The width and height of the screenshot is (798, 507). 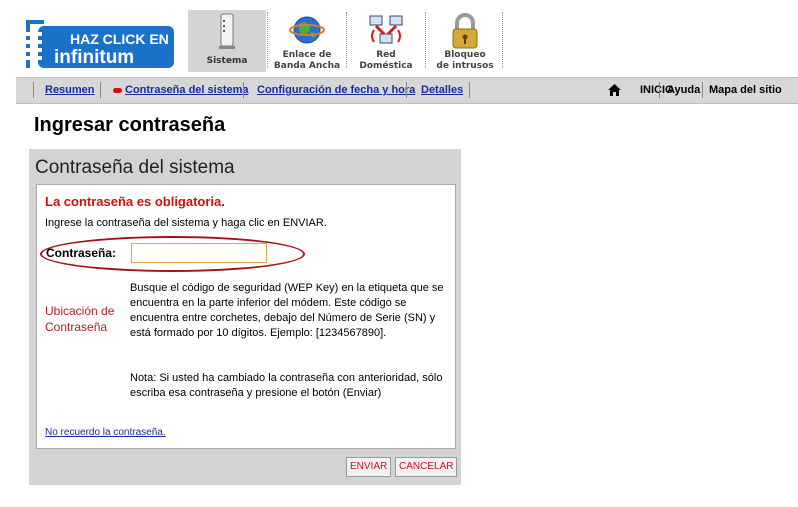 I want to click on tab-label: Bloqueo de intrusos, so click(x=465, y=60).